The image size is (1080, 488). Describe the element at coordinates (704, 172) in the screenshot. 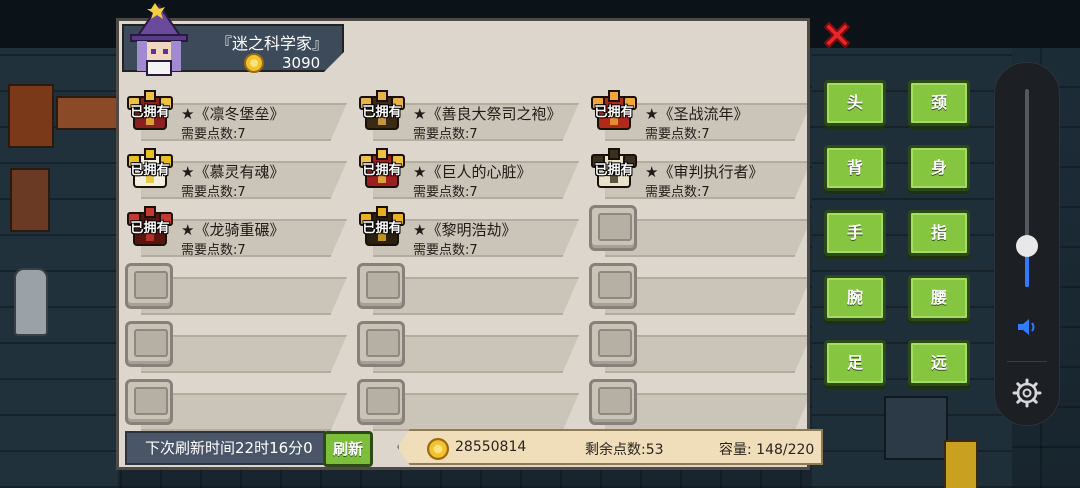

I see `armor-name: ★《审判执行者》` at that location.